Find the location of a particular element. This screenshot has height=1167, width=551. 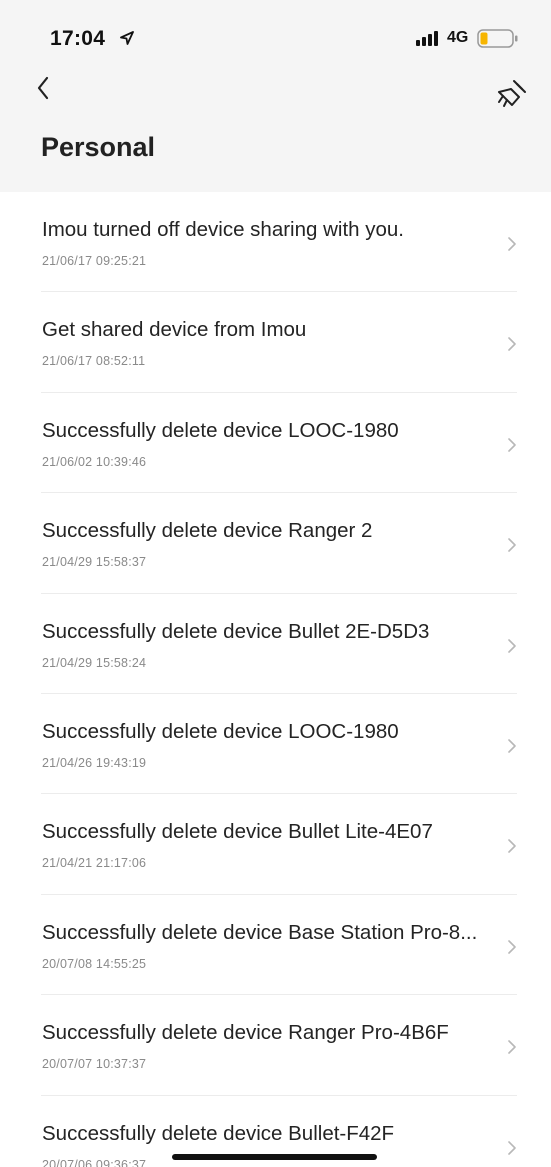

message-time: 20/07/06 09:36:37 is located at coordinates (94, 1162).